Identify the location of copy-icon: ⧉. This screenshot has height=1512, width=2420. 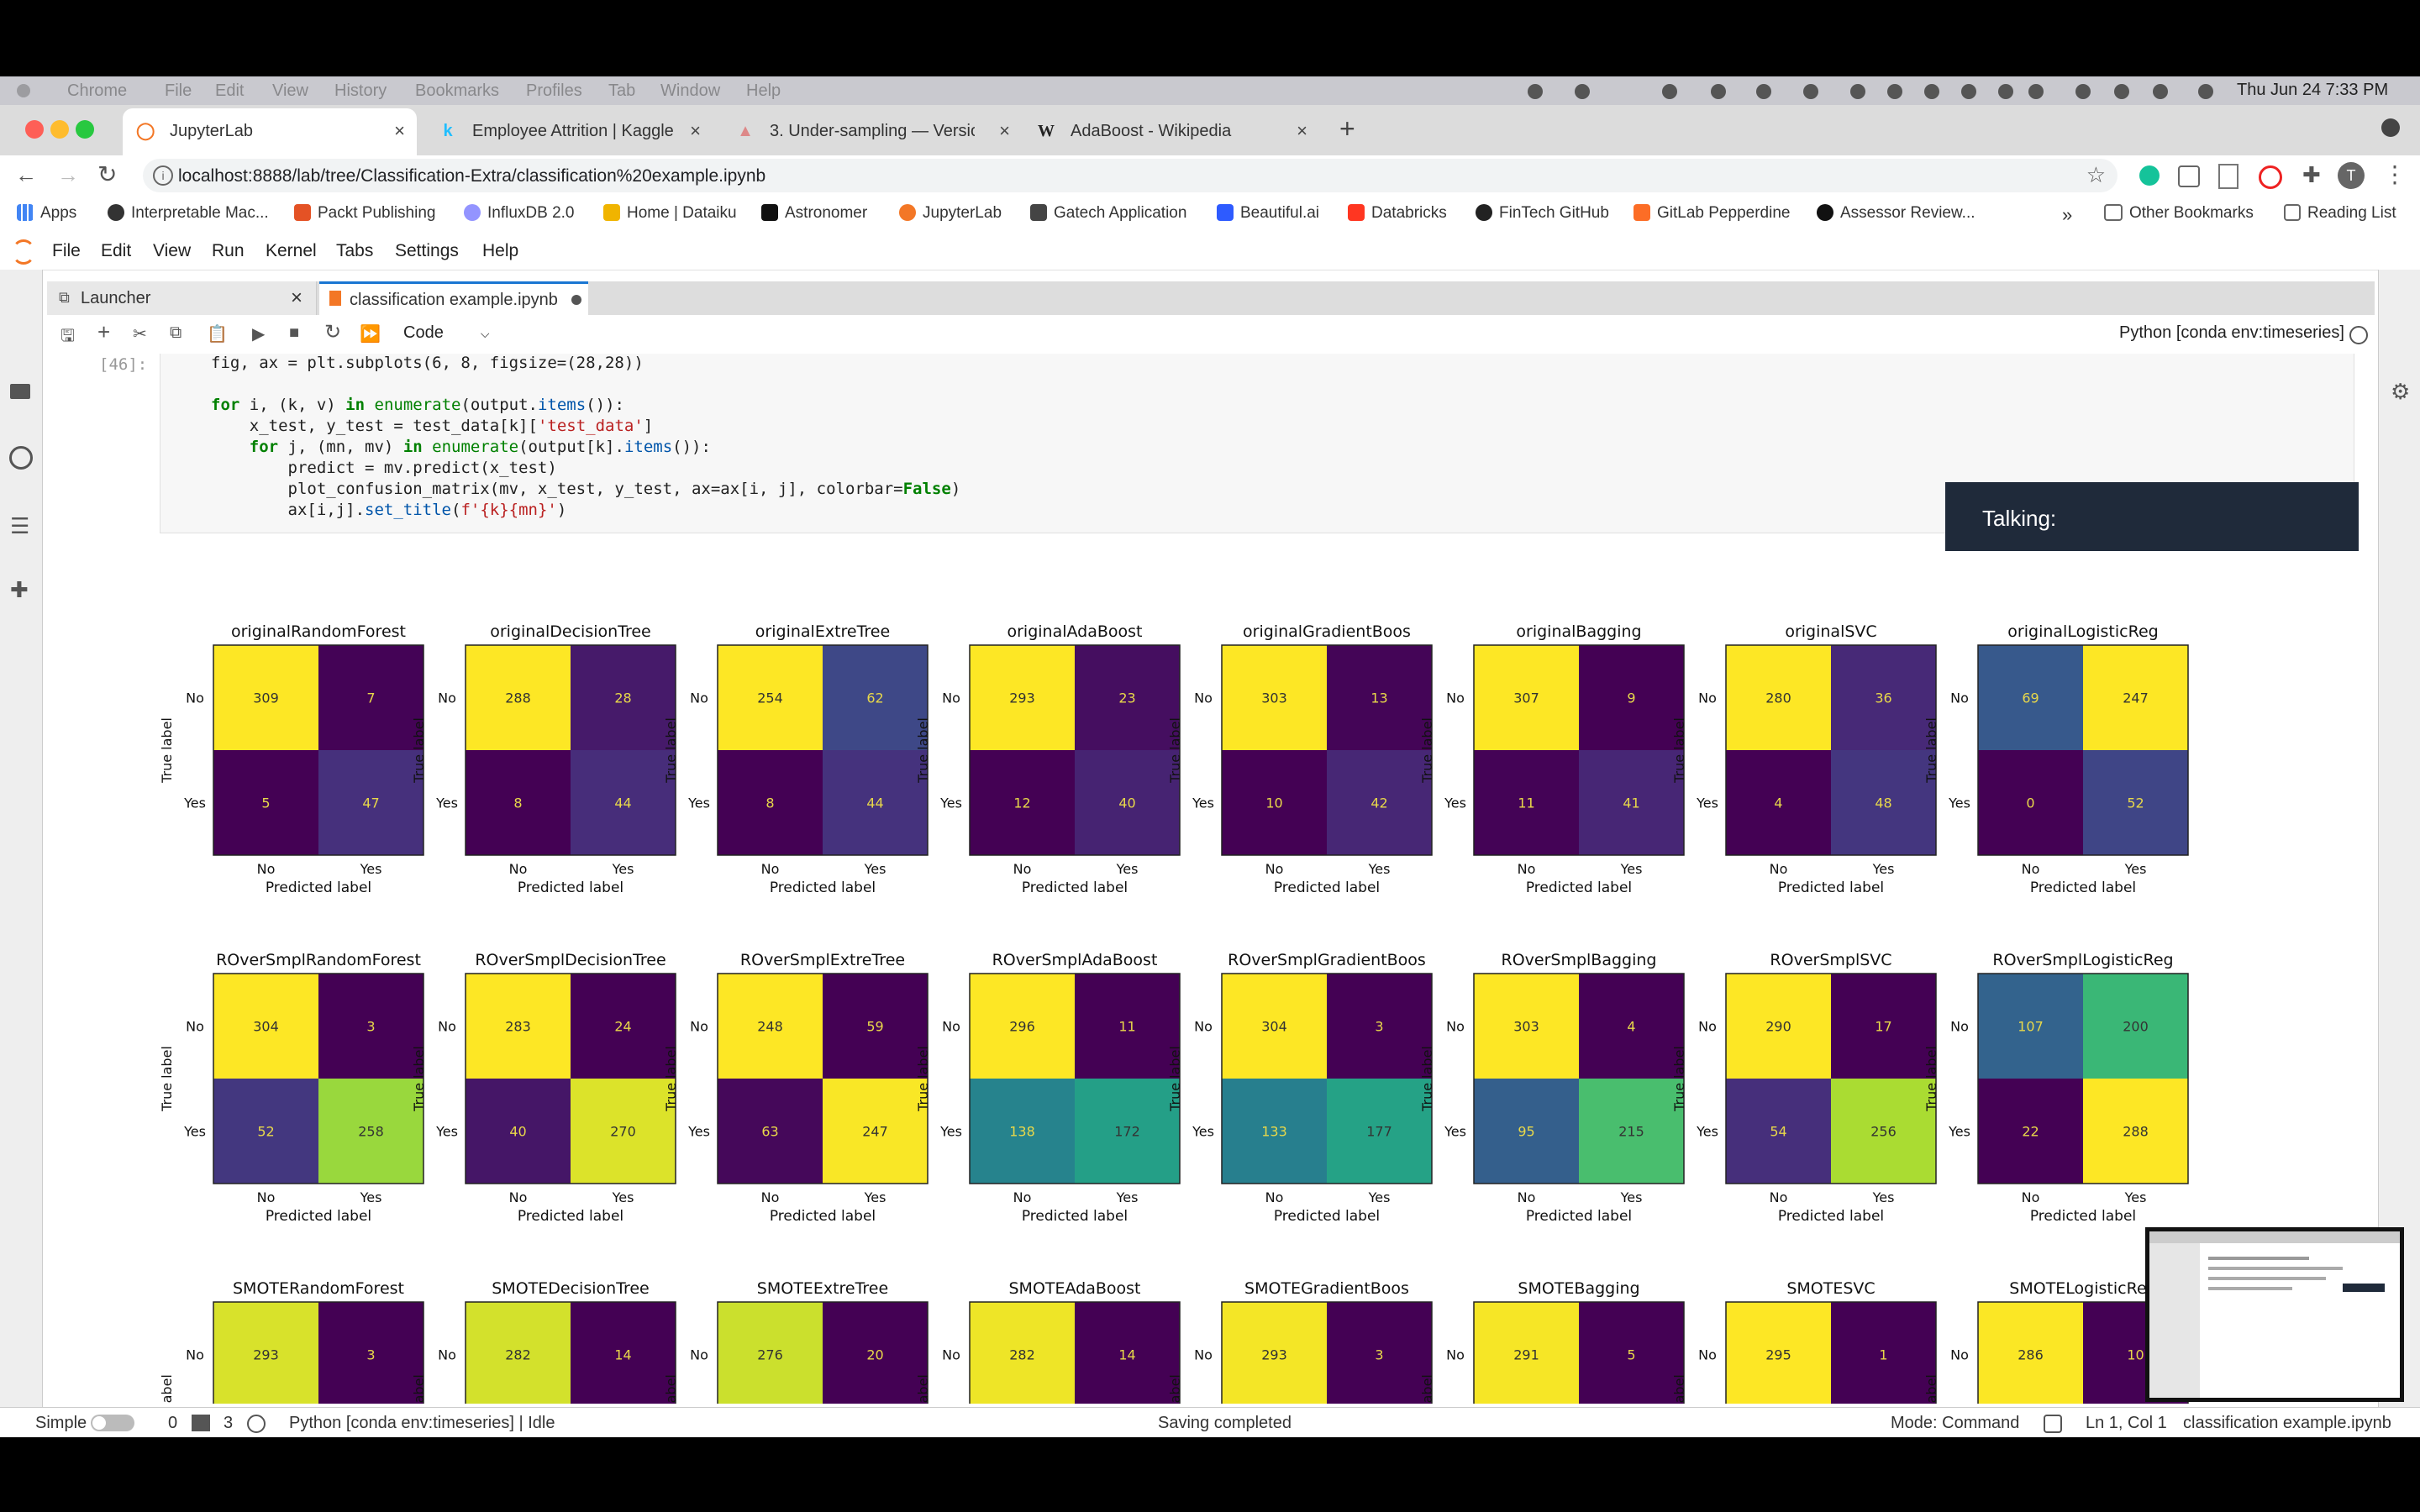
(176, 333).